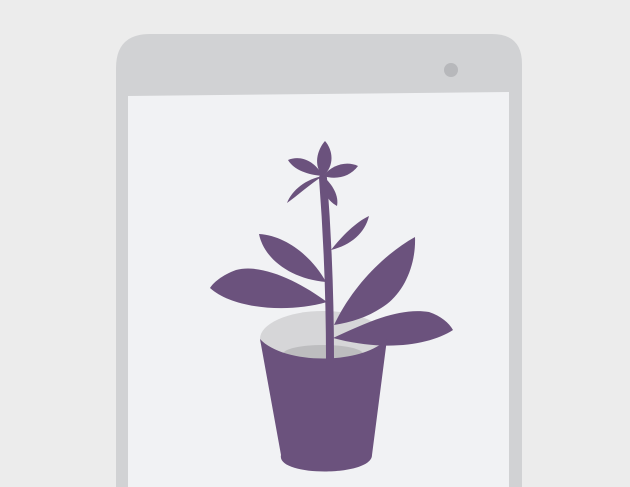 The height and width of the screenshot is (487, 630). Describe the element at coordinates (451, 70) in the screenshot. I see `camera-icon` at that location.